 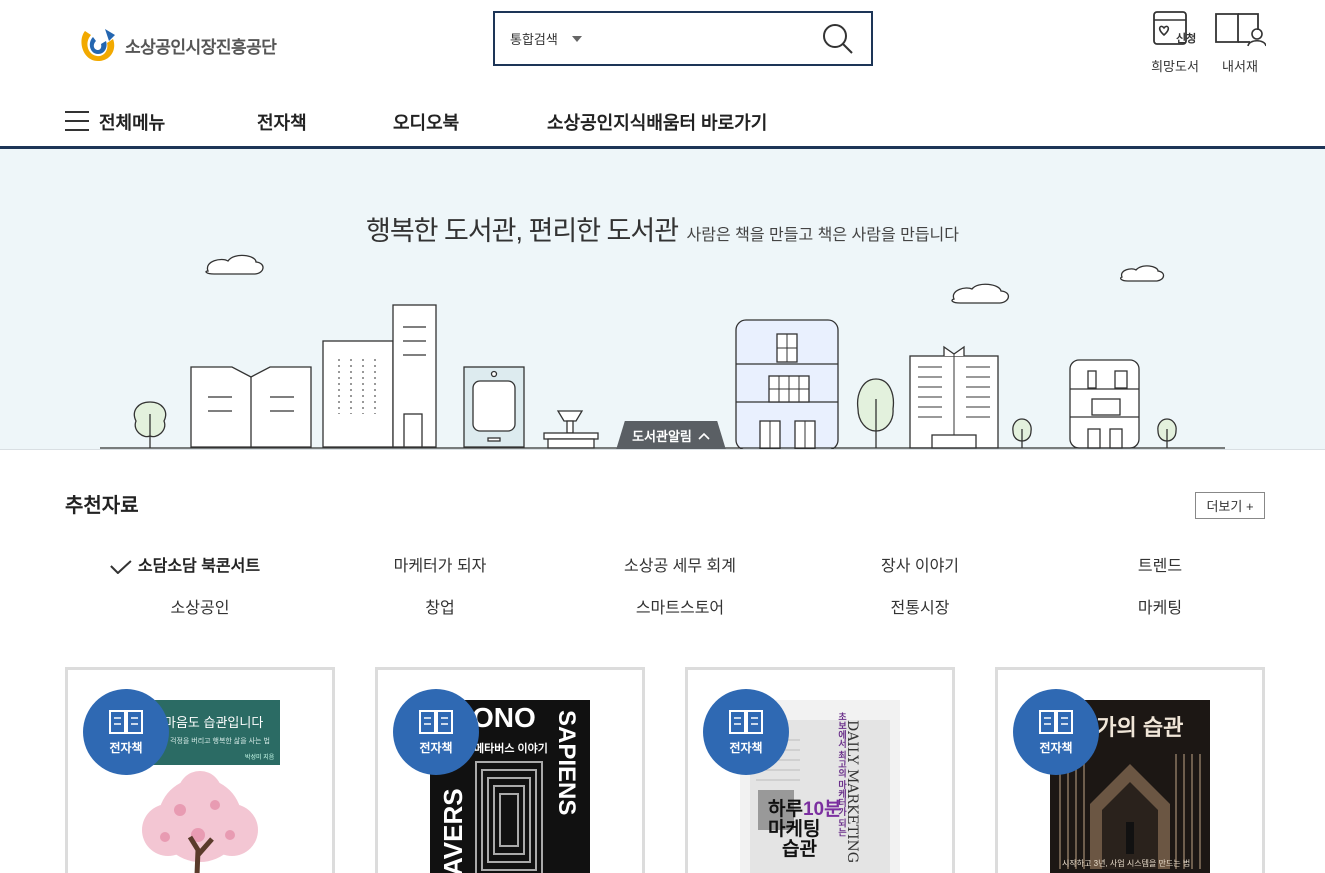 What do you see at coordinates (1174, 28) in the screenshot?
I see `wish-book-icon: 신청` at bounding box center [1174, 28].